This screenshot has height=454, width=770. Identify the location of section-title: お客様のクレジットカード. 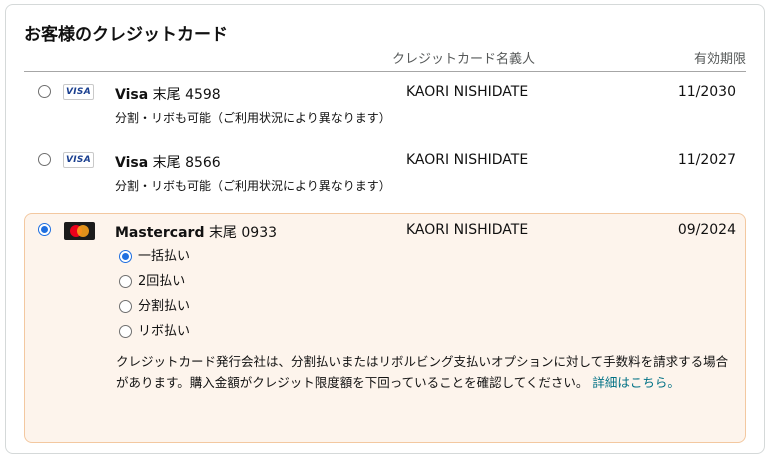
(126, 35).